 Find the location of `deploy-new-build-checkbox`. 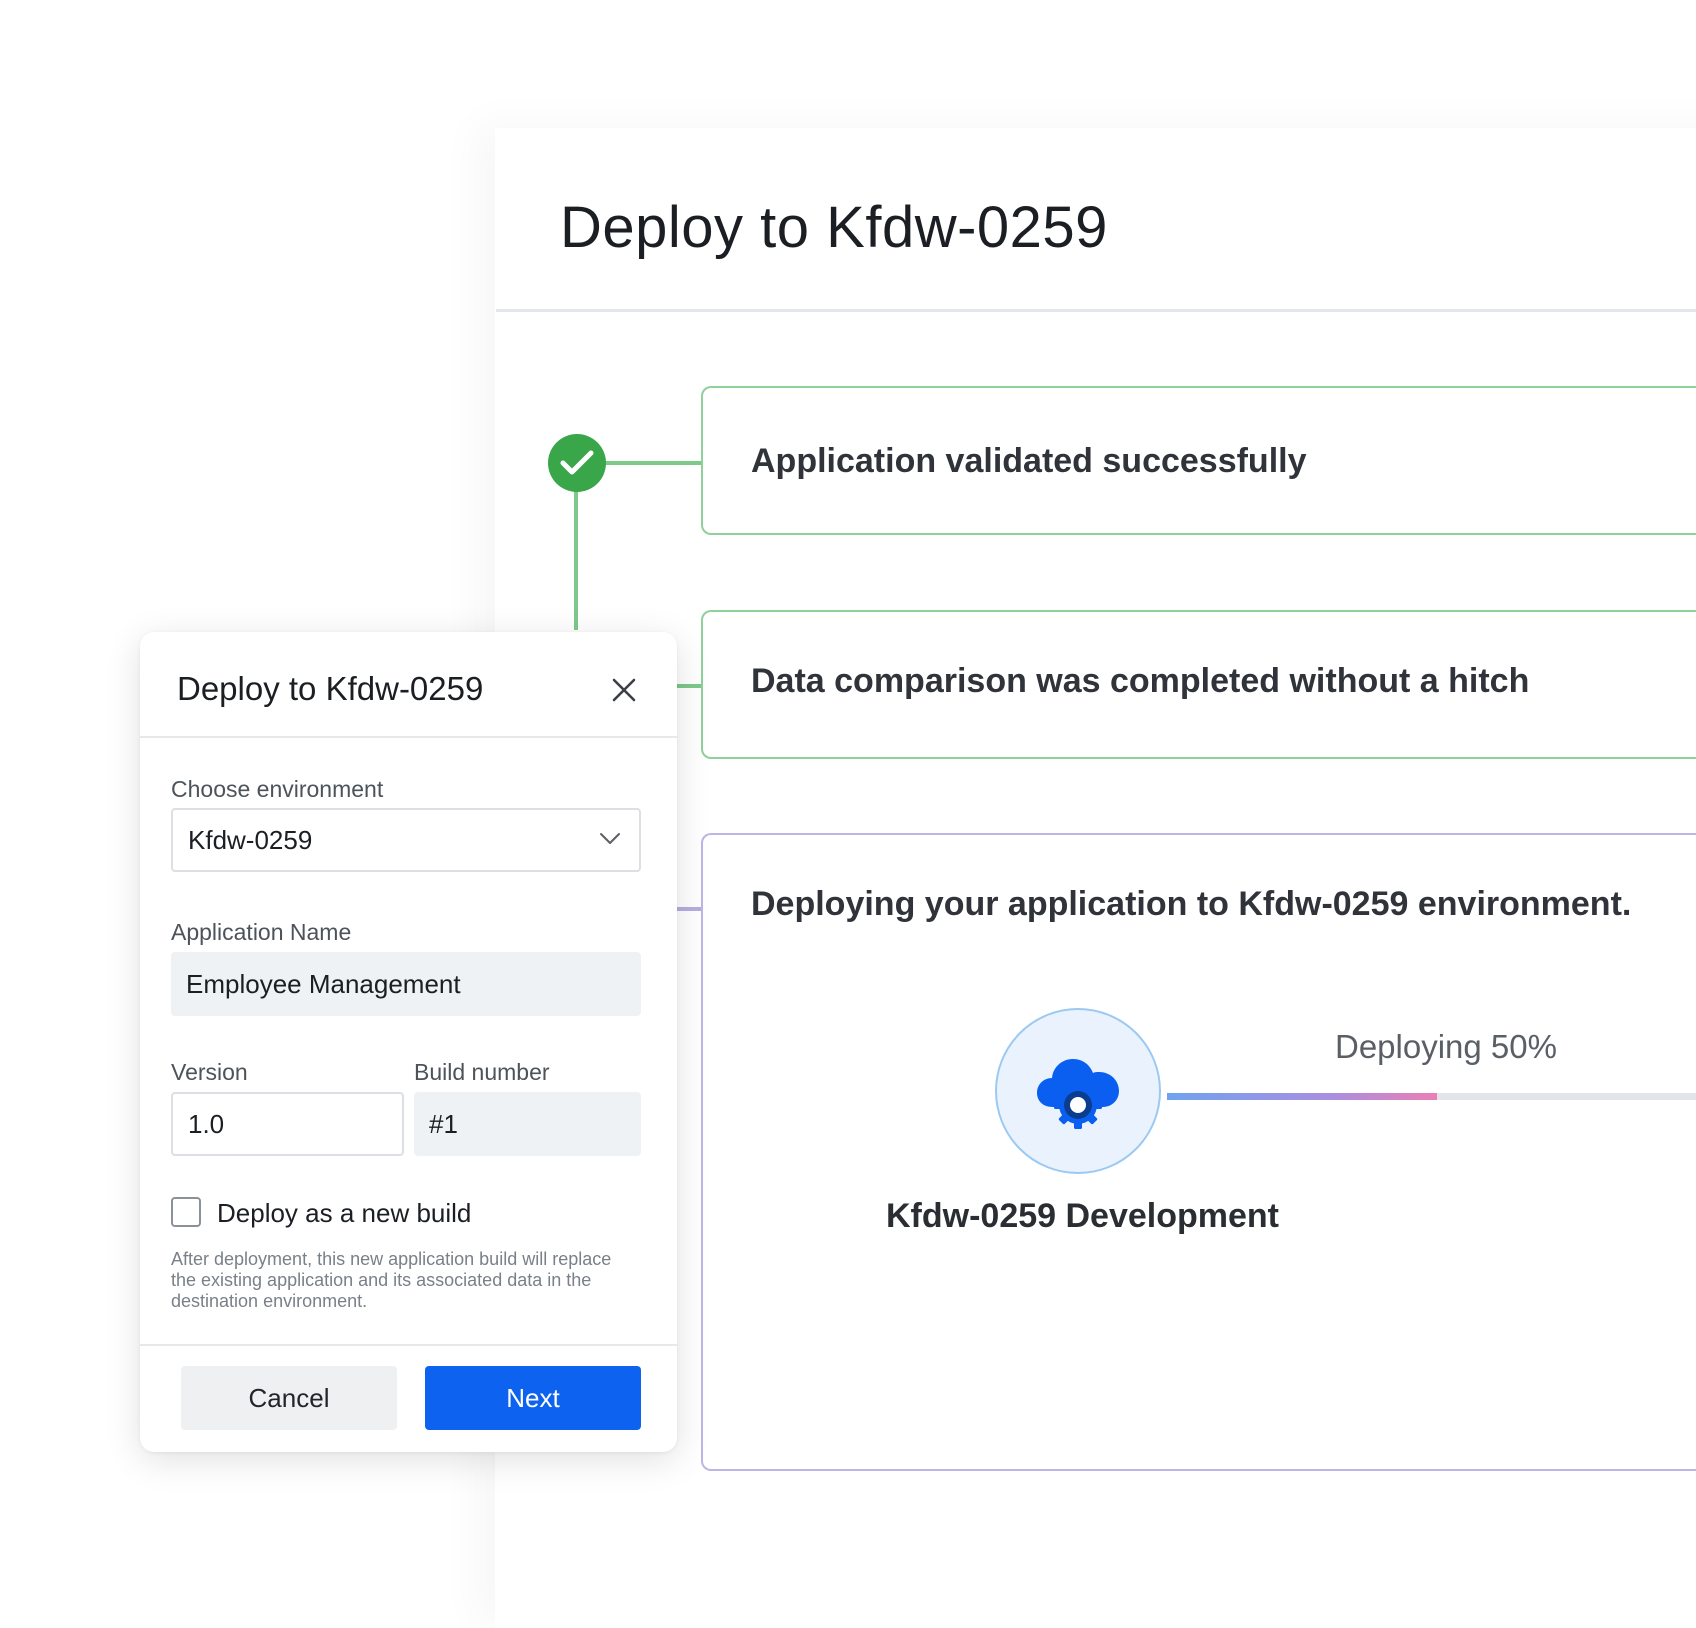

deploy-new-build-checkbox is located at coordinates (186, 1212).